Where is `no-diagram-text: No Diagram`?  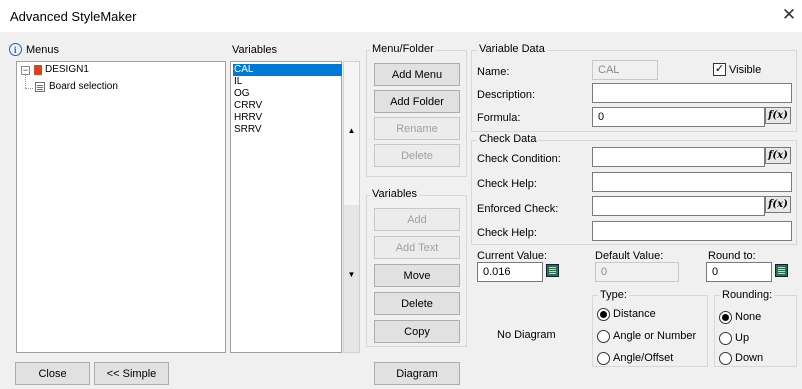
no-diagram-text: No Diagram is located at coordinates (526, 335).